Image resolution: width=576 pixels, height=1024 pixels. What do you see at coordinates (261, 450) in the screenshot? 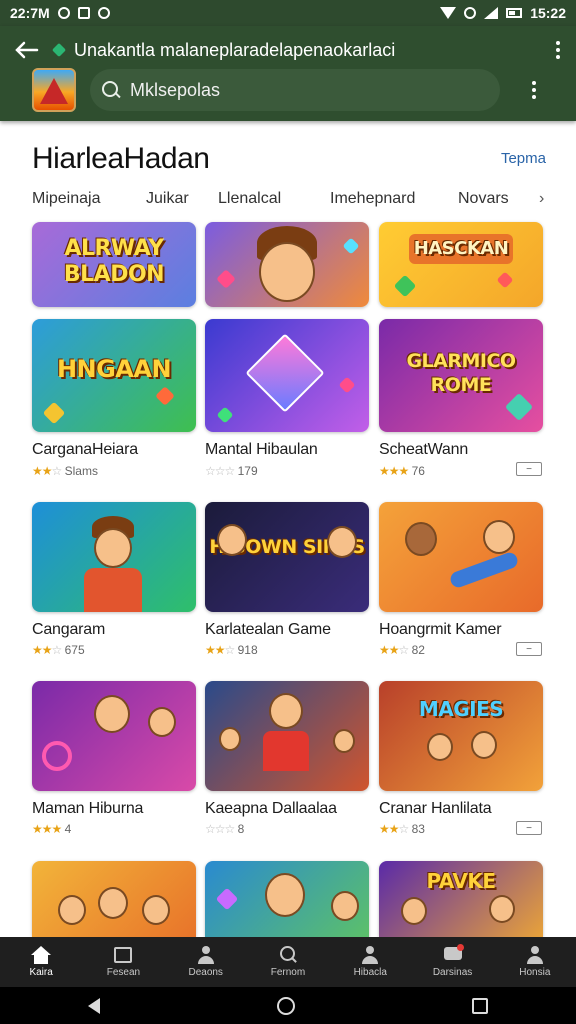
I see `game-title: Mantal Hibaulan` at bounding box center [261, 450].